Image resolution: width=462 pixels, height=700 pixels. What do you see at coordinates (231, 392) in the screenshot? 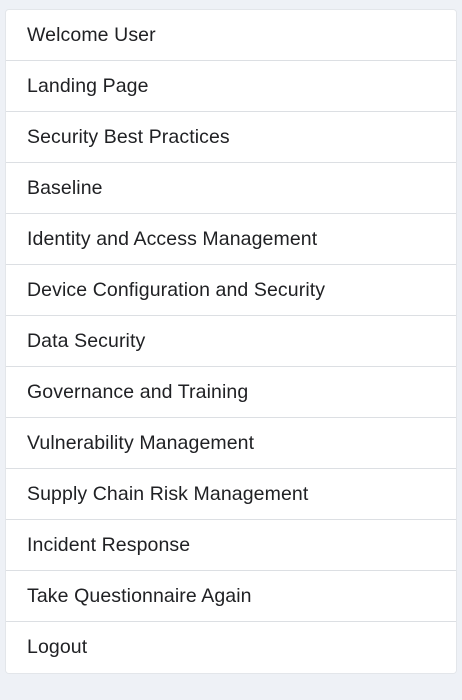
I see `menu-item-governance-training: Governance and Training` at bounding box center [231, 392].